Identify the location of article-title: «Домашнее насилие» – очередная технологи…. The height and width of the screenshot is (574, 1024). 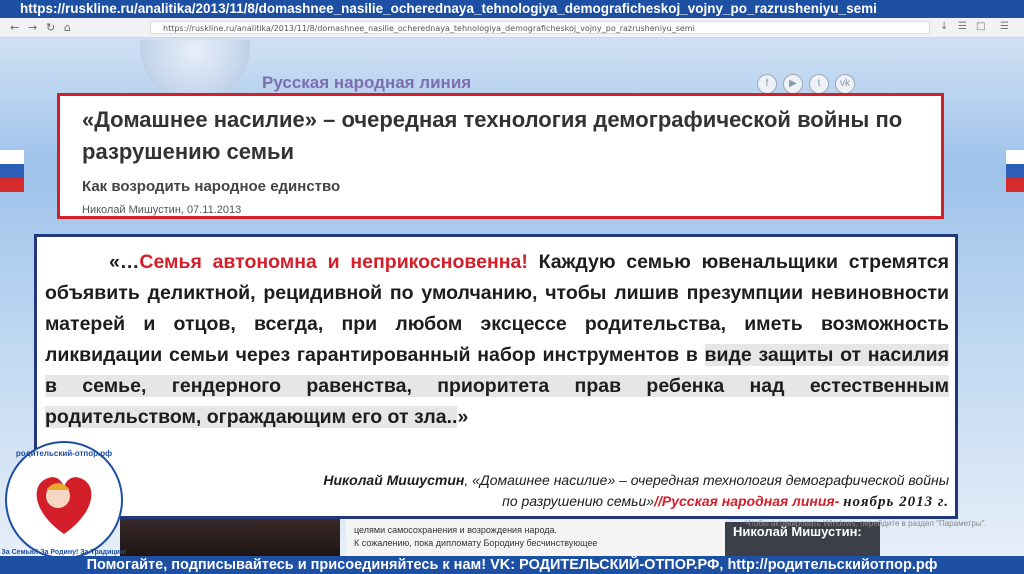
(492, 135).